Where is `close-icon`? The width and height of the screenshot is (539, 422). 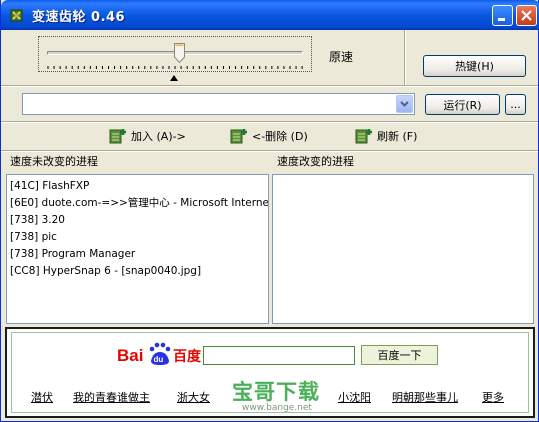 close-icon is located at coordinates (526, 15).